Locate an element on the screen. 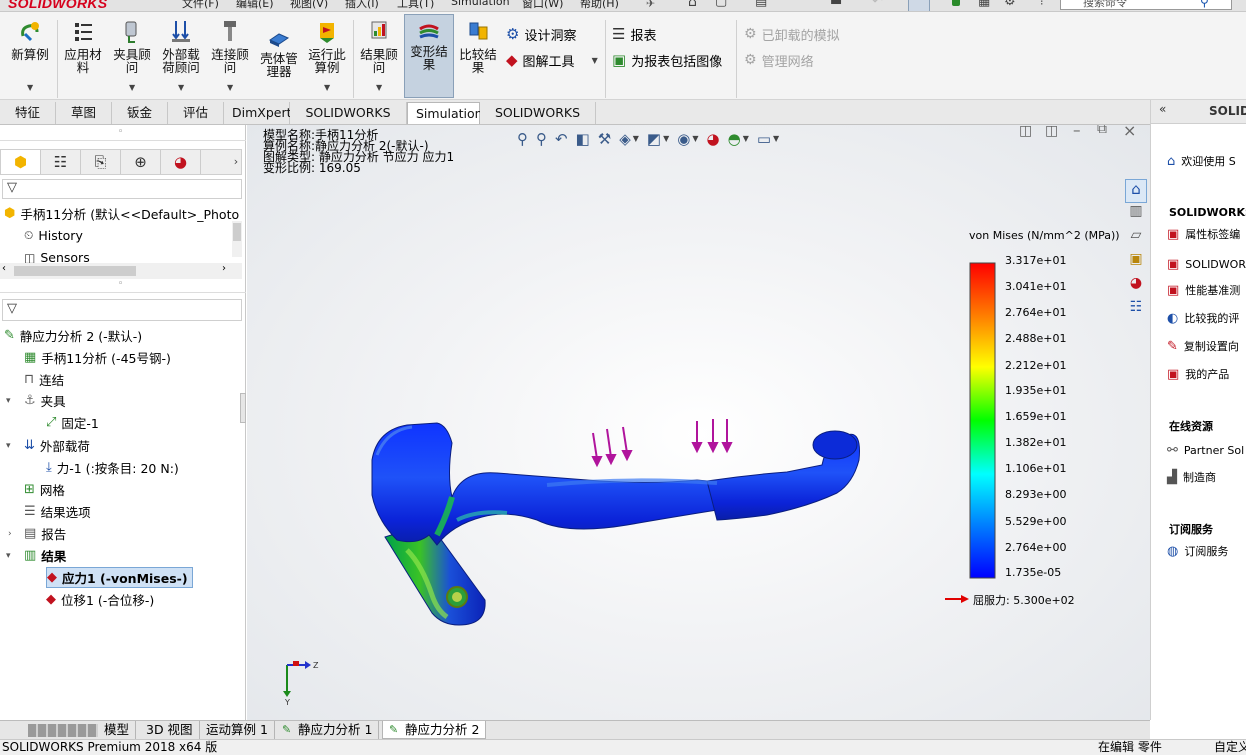 The width and height of the screenshot is (1246, 755). solidworks-rx-link: ▣ SOLIDWOR is located at coordinates (1206, 264).